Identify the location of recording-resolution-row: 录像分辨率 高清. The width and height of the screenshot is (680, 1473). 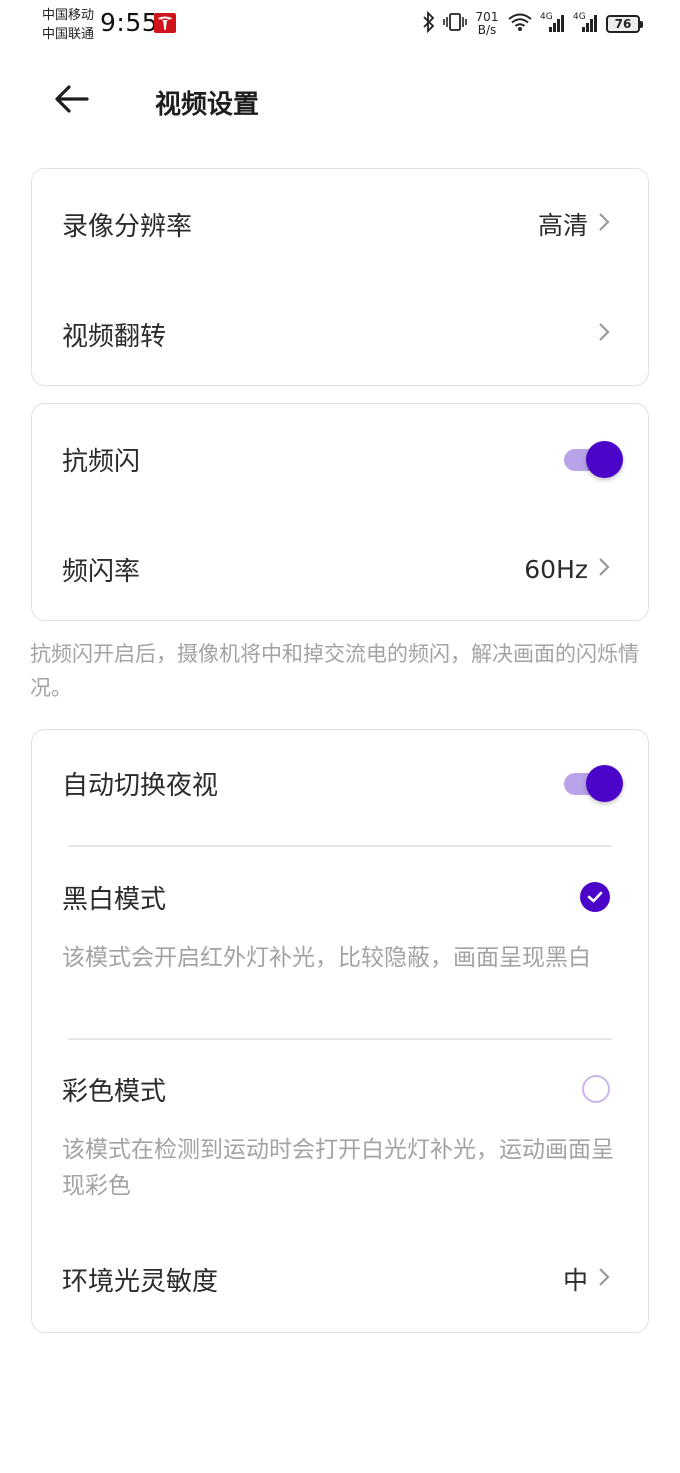
(340, 224).